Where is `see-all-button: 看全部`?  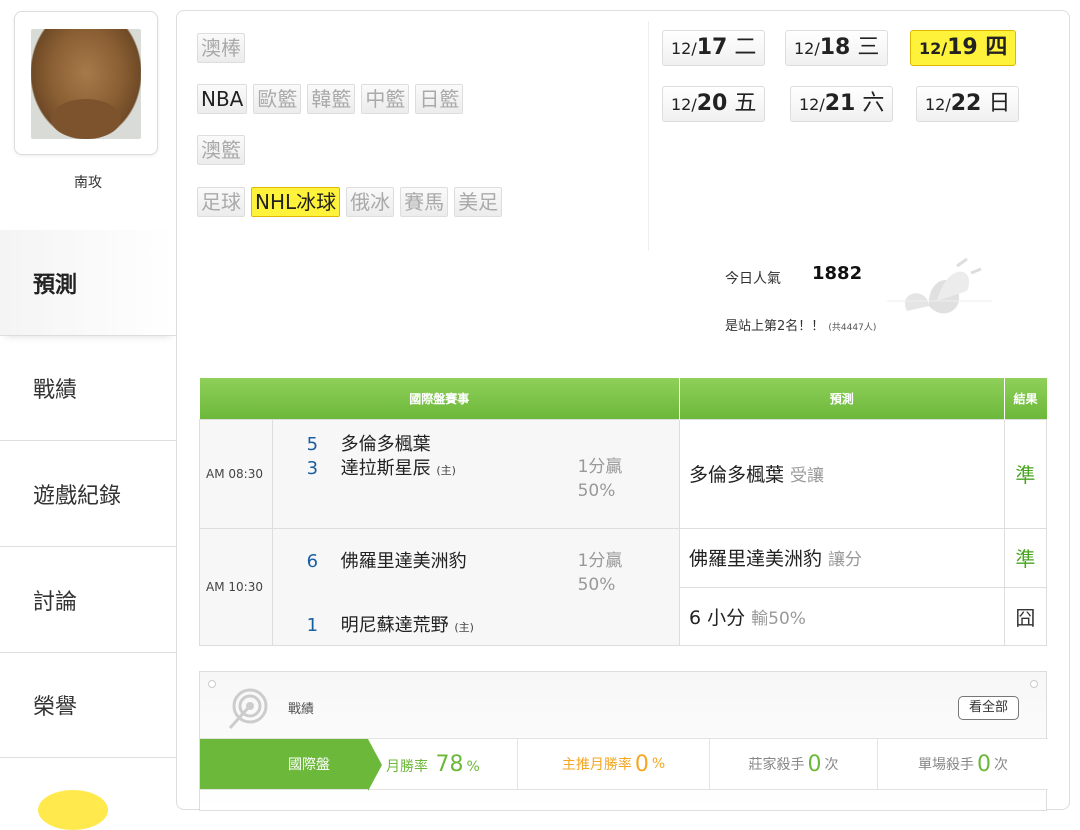
see-all-button: 看全部 is located at coordinates (989, 708).